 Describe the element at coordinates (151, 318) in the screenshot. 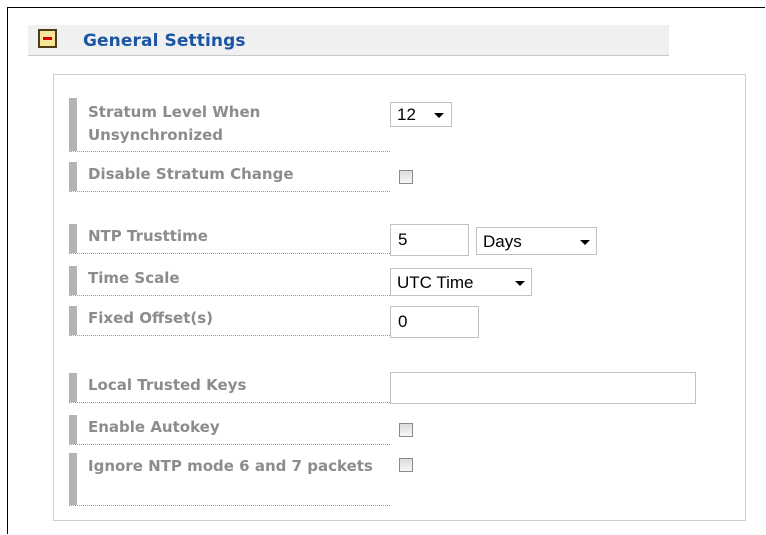

I see `fixed-offset-label: Fixed Offset(s)` at that location.